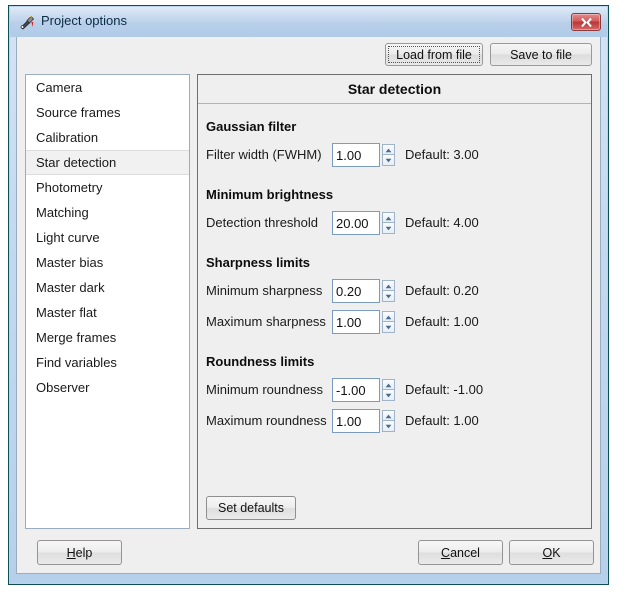  Describe the element at coordinates (388, 426) in the screenshot. I see `spinner-down-icon-maximum-roundness` at that location.